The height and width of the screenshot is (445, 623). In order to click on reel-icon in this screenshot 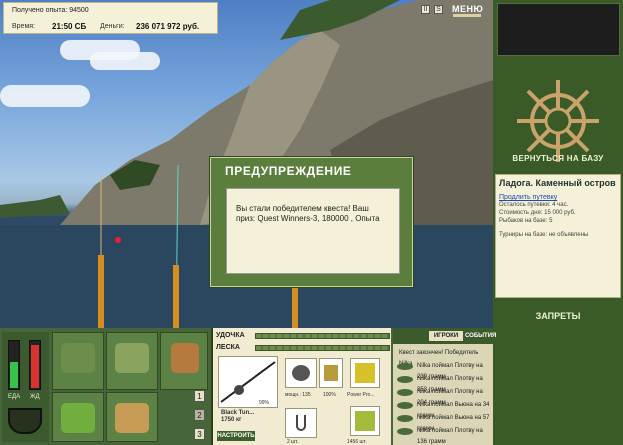, I will do `click(301, 373)`.